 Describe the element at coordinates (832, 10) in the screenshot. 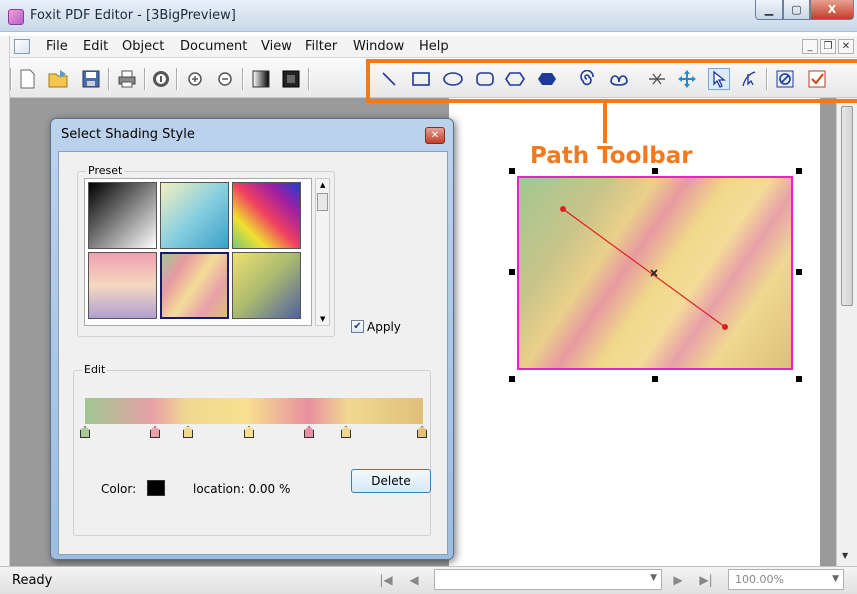

I see `close-window-button: X` at that location.